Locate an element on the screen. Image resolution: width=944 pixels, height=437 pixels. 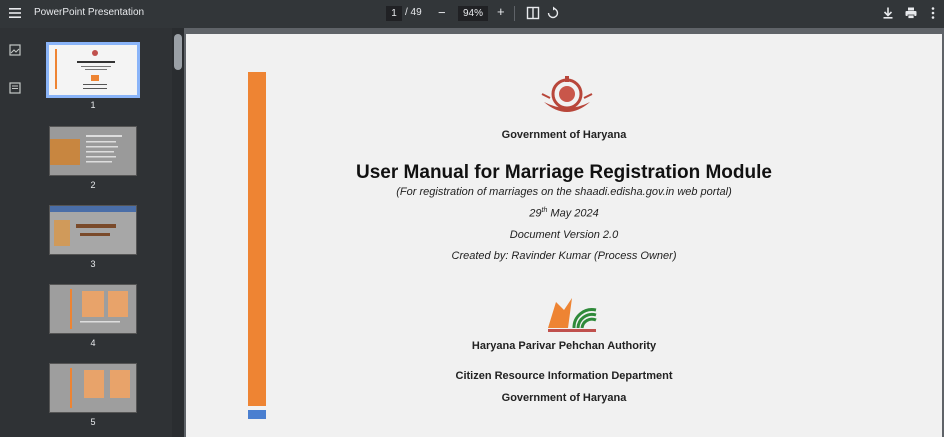
thumbnail-label: 2 is located at coordinates (93, 185).